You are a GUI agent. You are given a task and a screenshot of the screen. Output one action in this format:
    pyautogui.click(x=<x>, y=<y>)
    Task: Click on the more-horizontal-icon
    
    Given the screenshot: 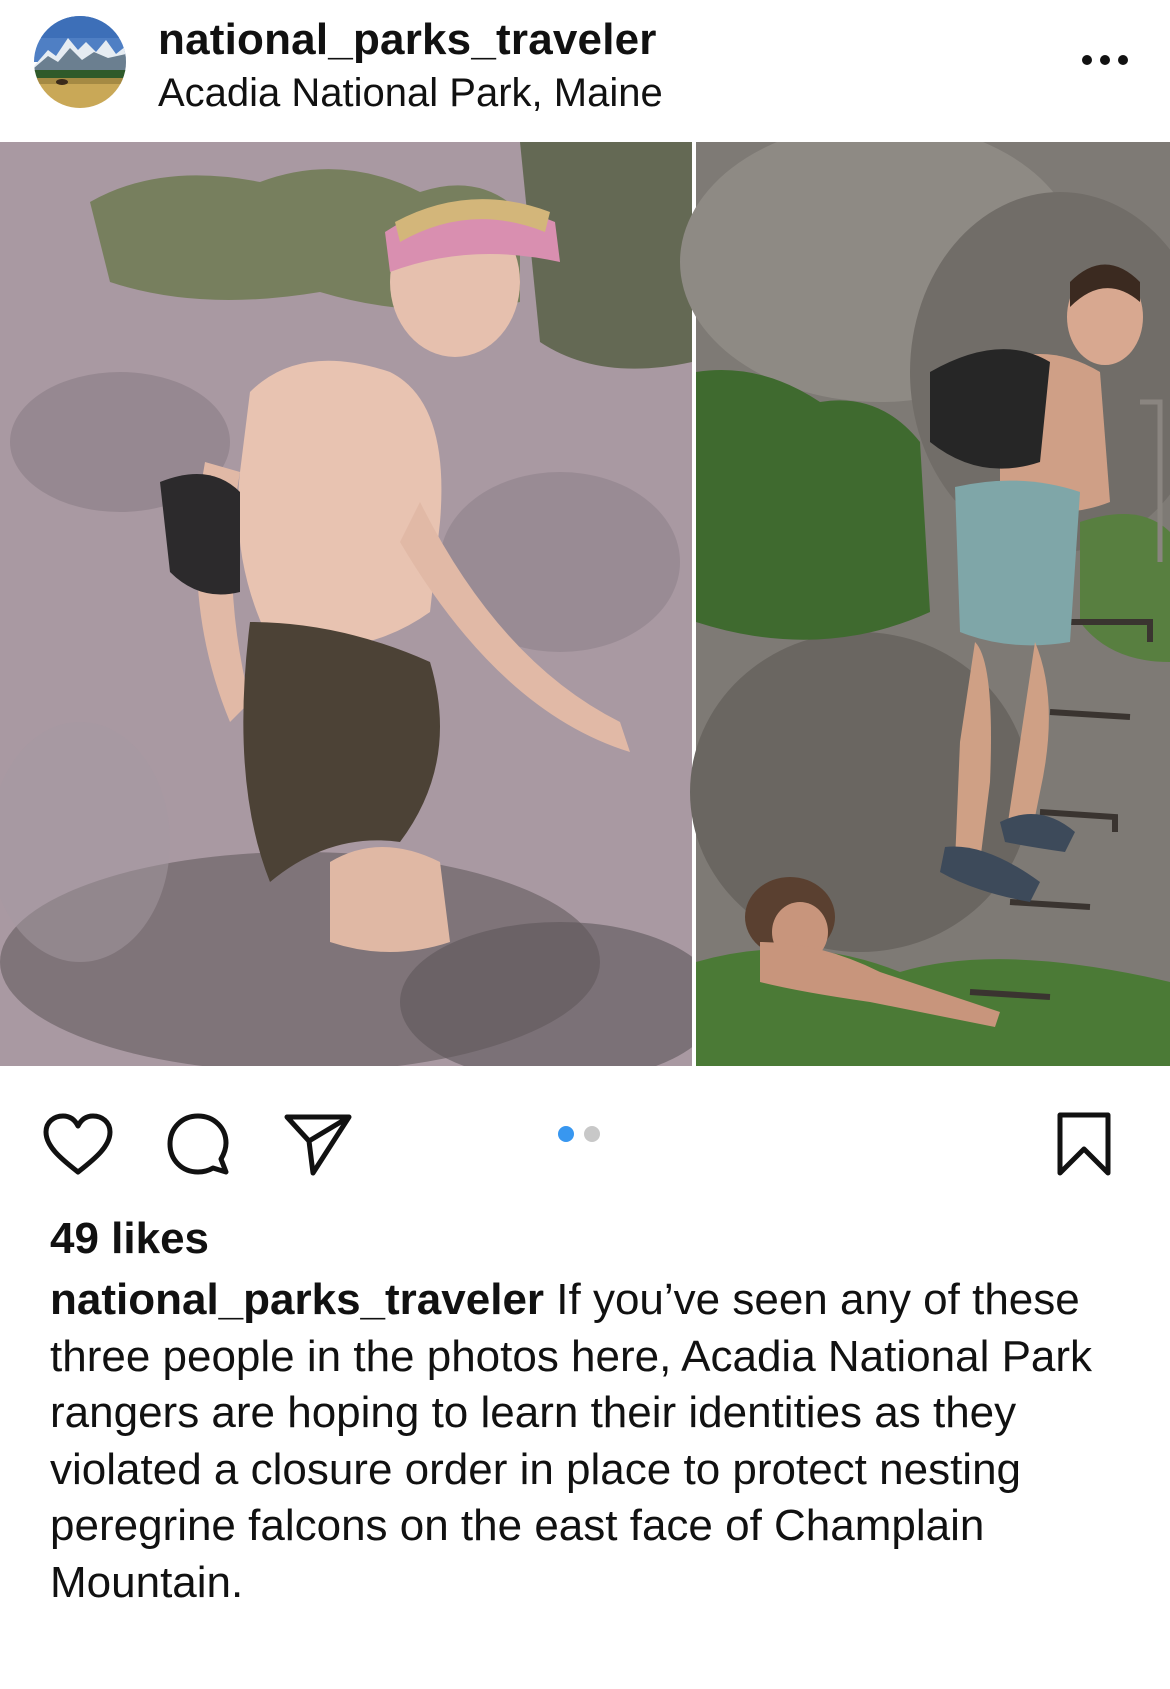 What is the action you would take?
    pyautogui.click(x=1105, y=60)
    